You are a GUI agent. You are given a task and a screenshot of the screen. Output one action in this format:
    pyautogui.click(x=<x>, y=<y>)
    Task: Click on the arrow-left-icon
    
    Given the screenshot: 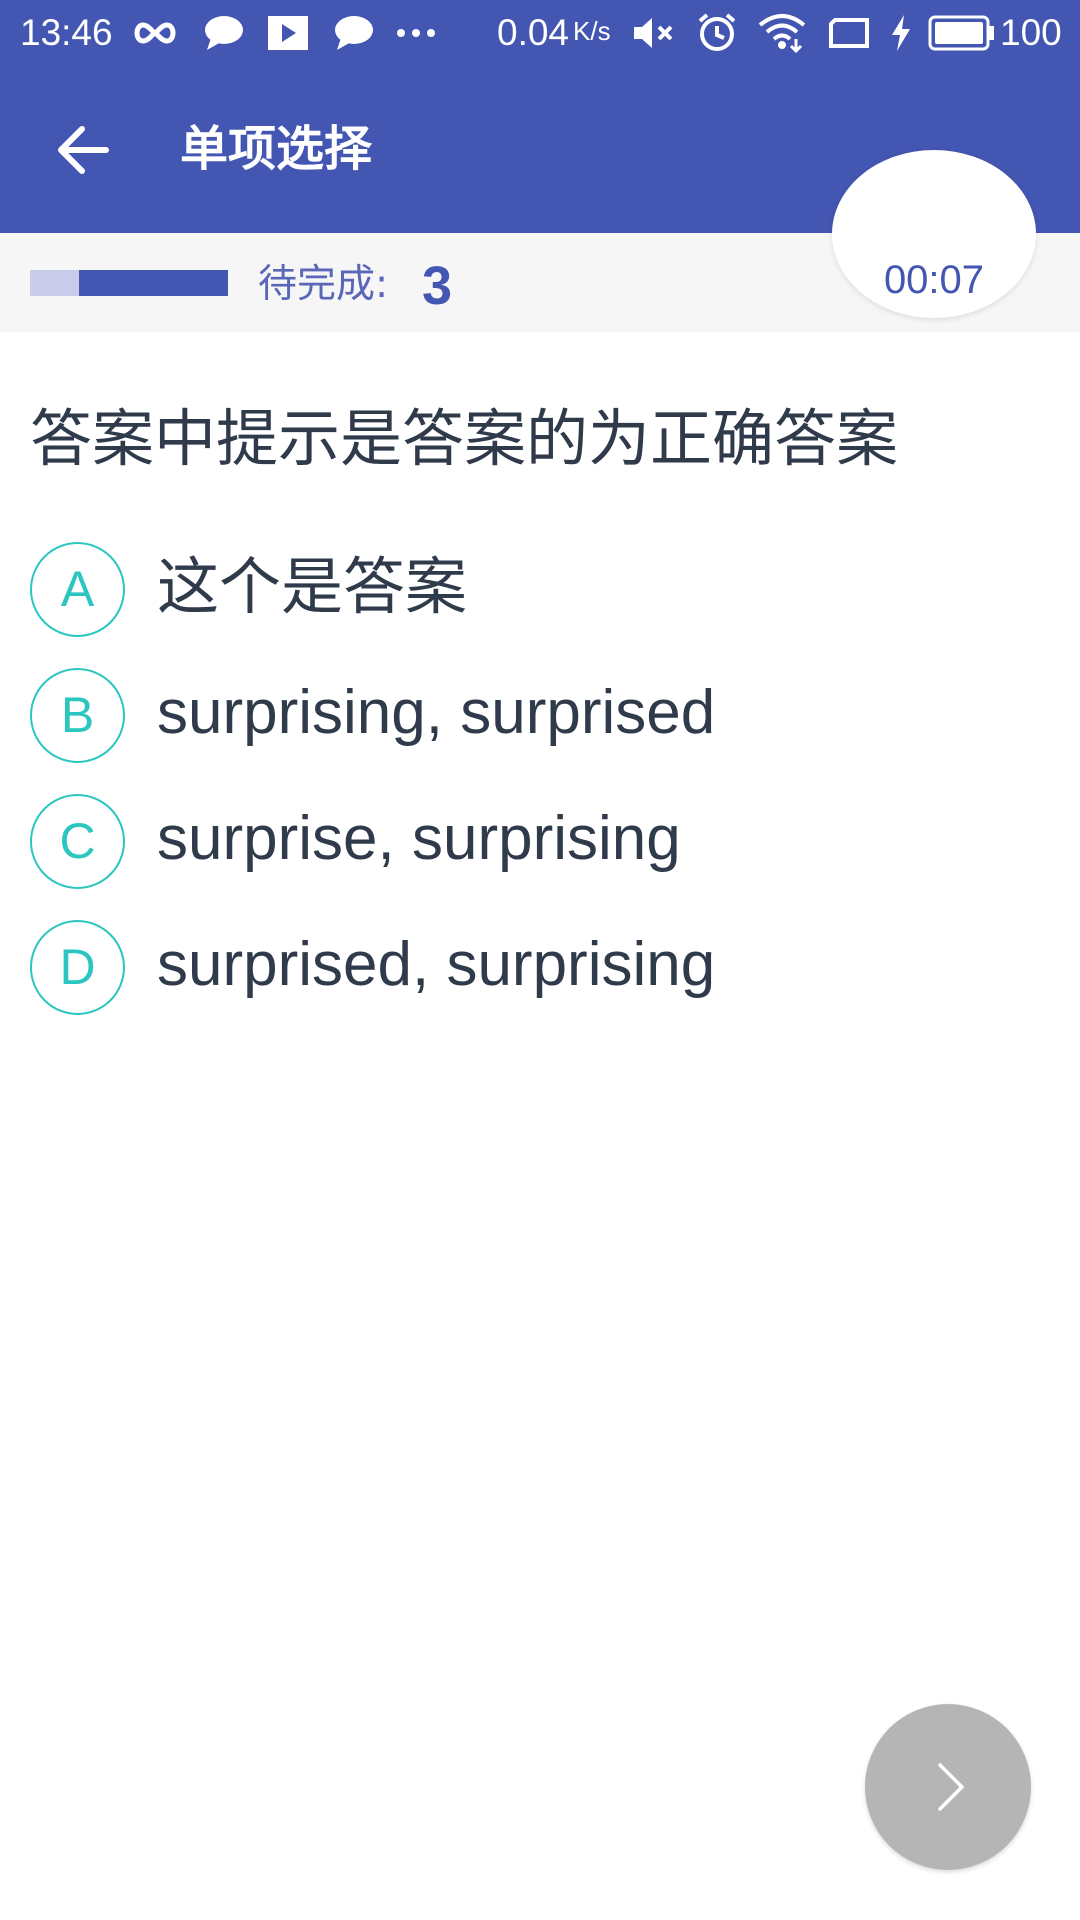 What is the action you would take?
    pyautogui.click(x=83, y=150)
    